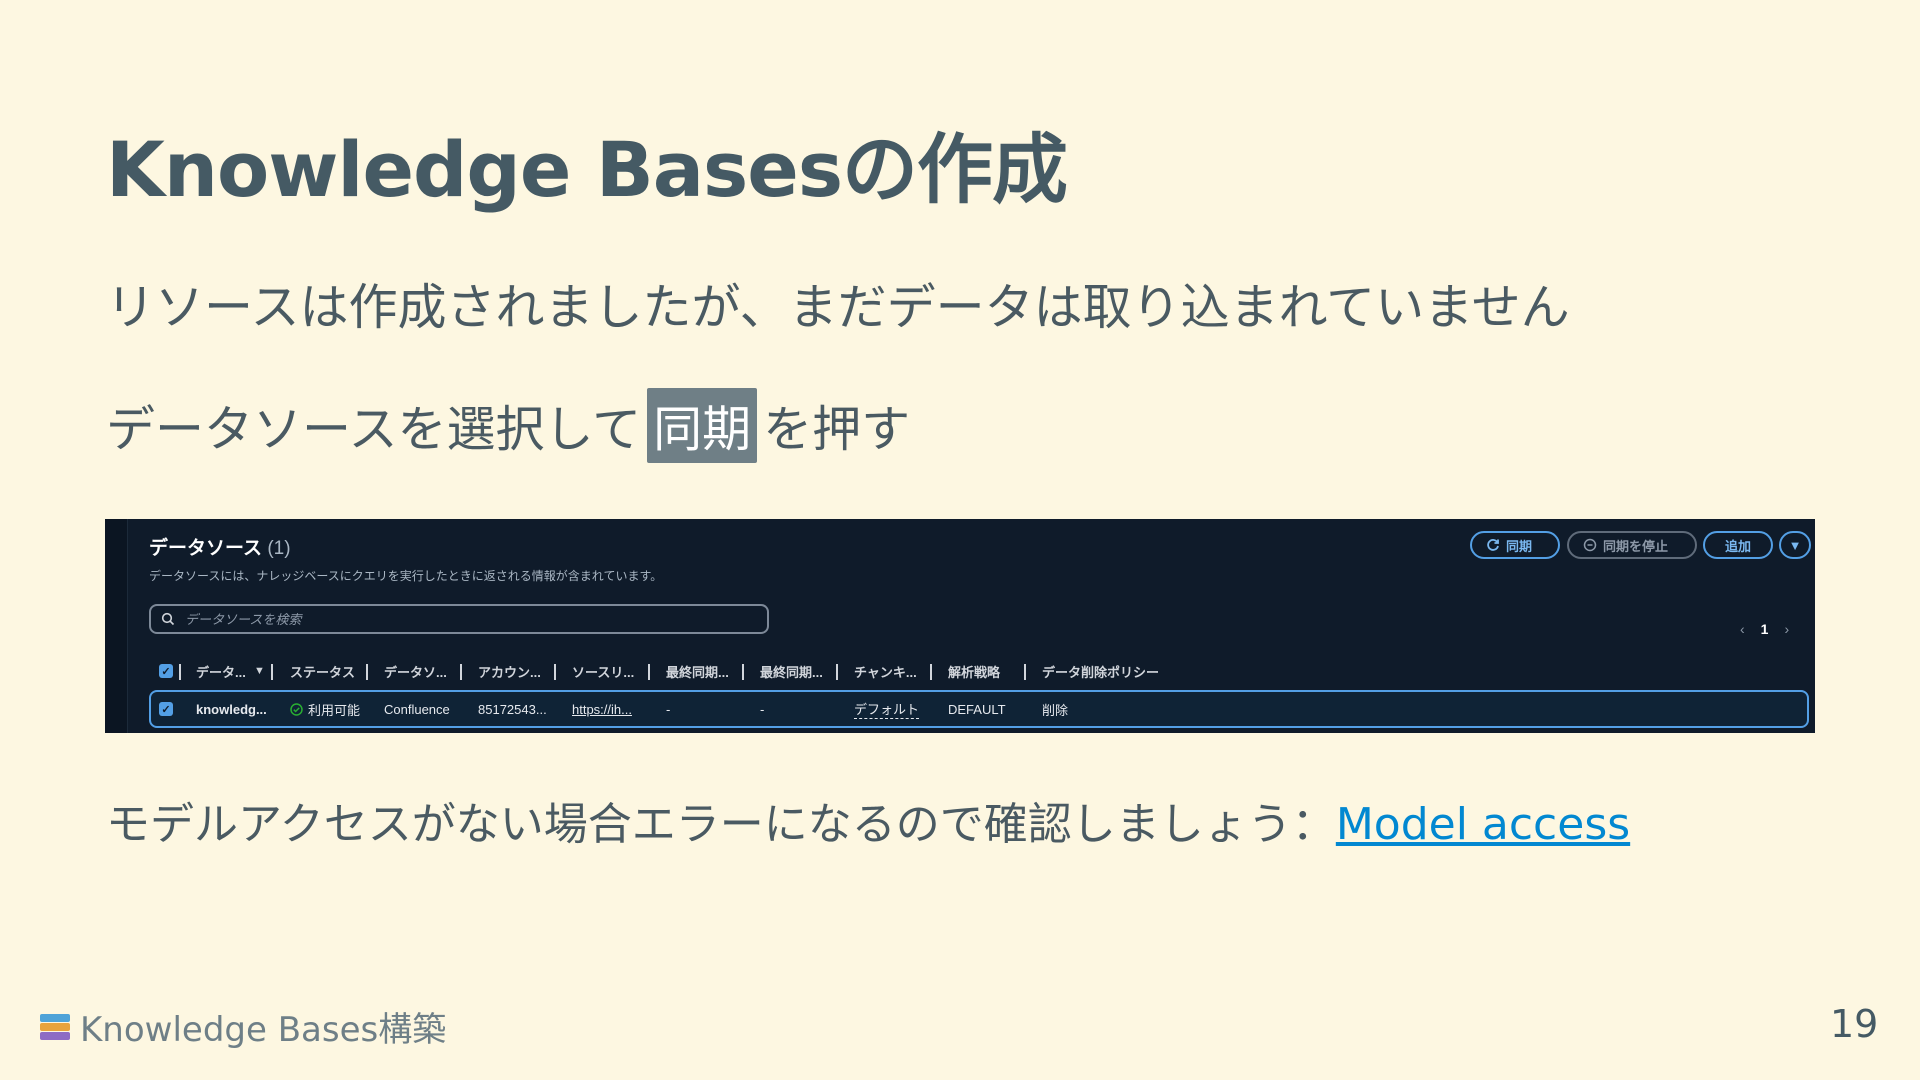  What do you see at coordinates (1590, 545) in the screenshot?
I see `stop-circle-icon` at bounding box center [1590, 545].